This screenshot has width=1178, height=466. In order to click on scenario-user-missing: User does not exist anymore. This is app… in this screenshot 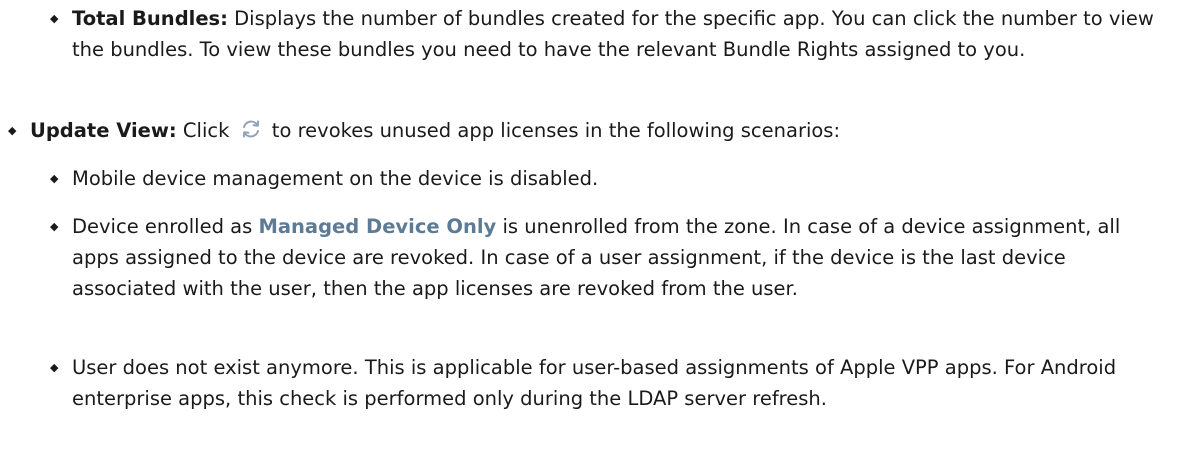, I will do `click(594, 383)`.